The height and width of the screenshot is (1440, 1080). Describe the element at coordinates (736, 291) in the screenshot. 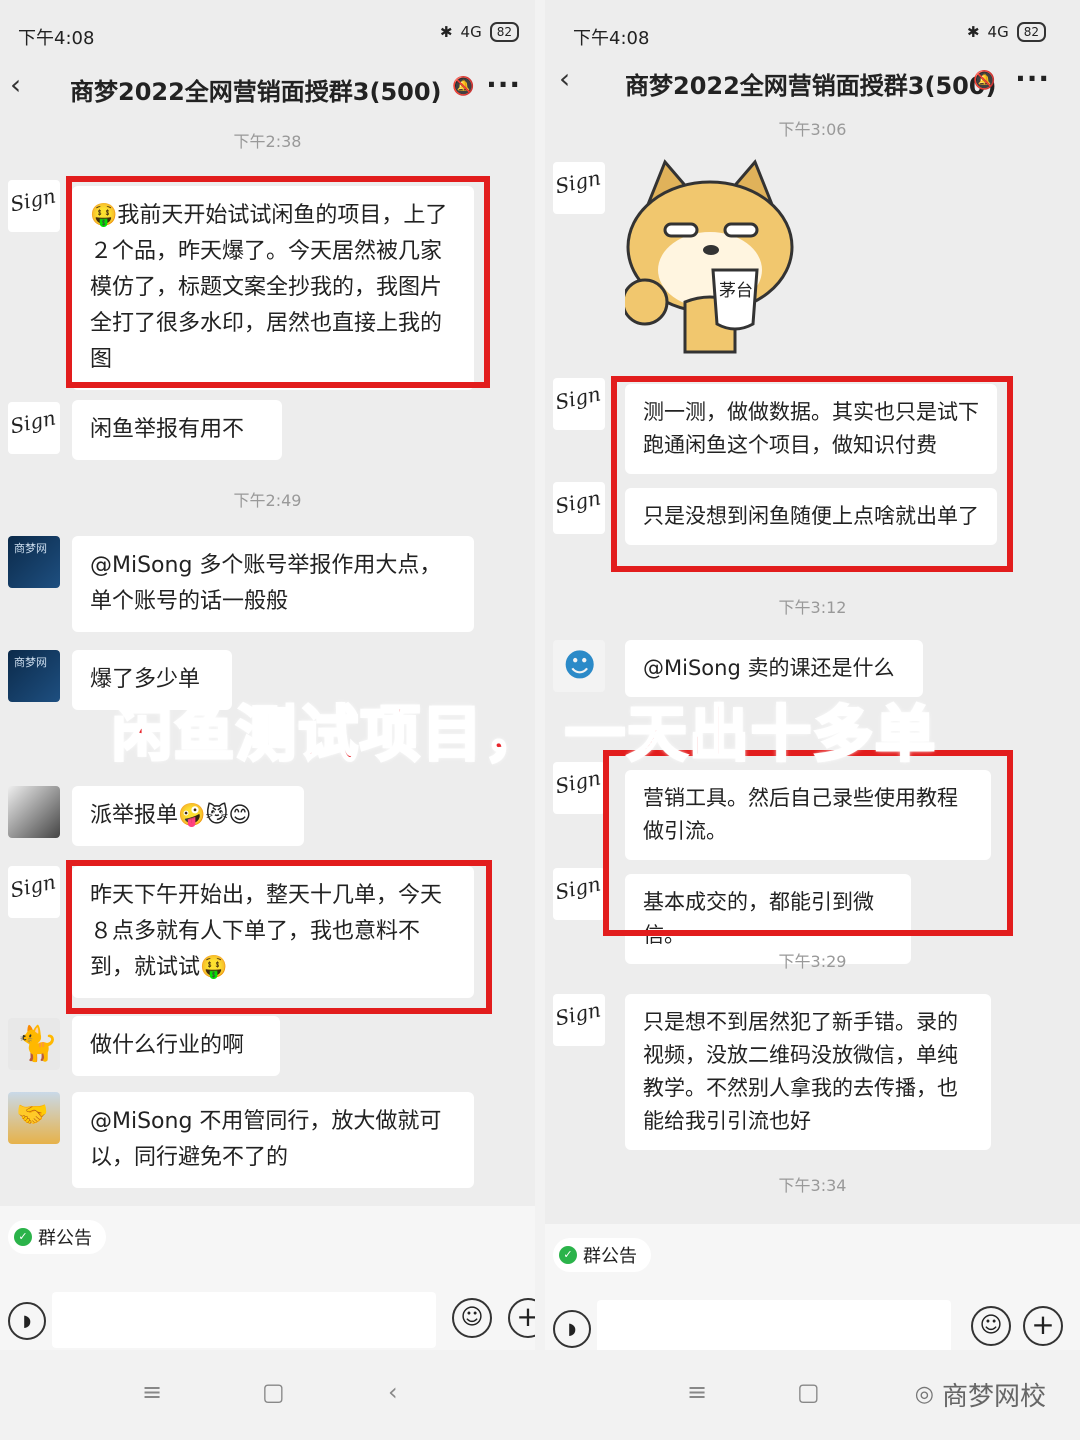

I see `sticker-label: 茅台` at that location.